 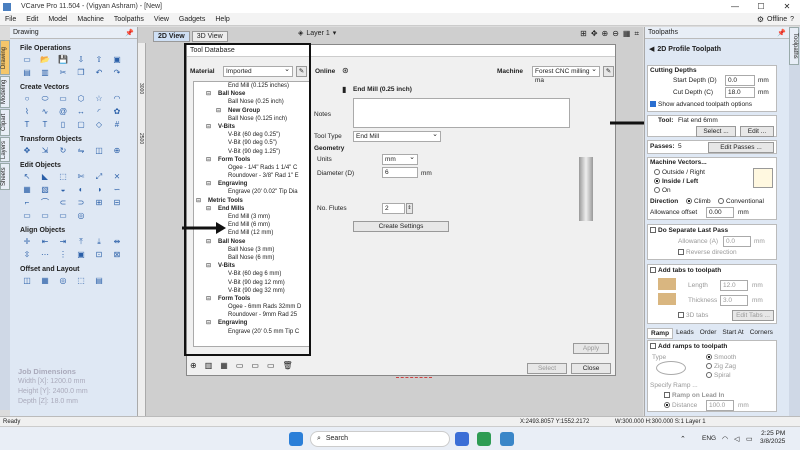 I want to click on smooth-icon: ∽, so click(x=117, y=189).